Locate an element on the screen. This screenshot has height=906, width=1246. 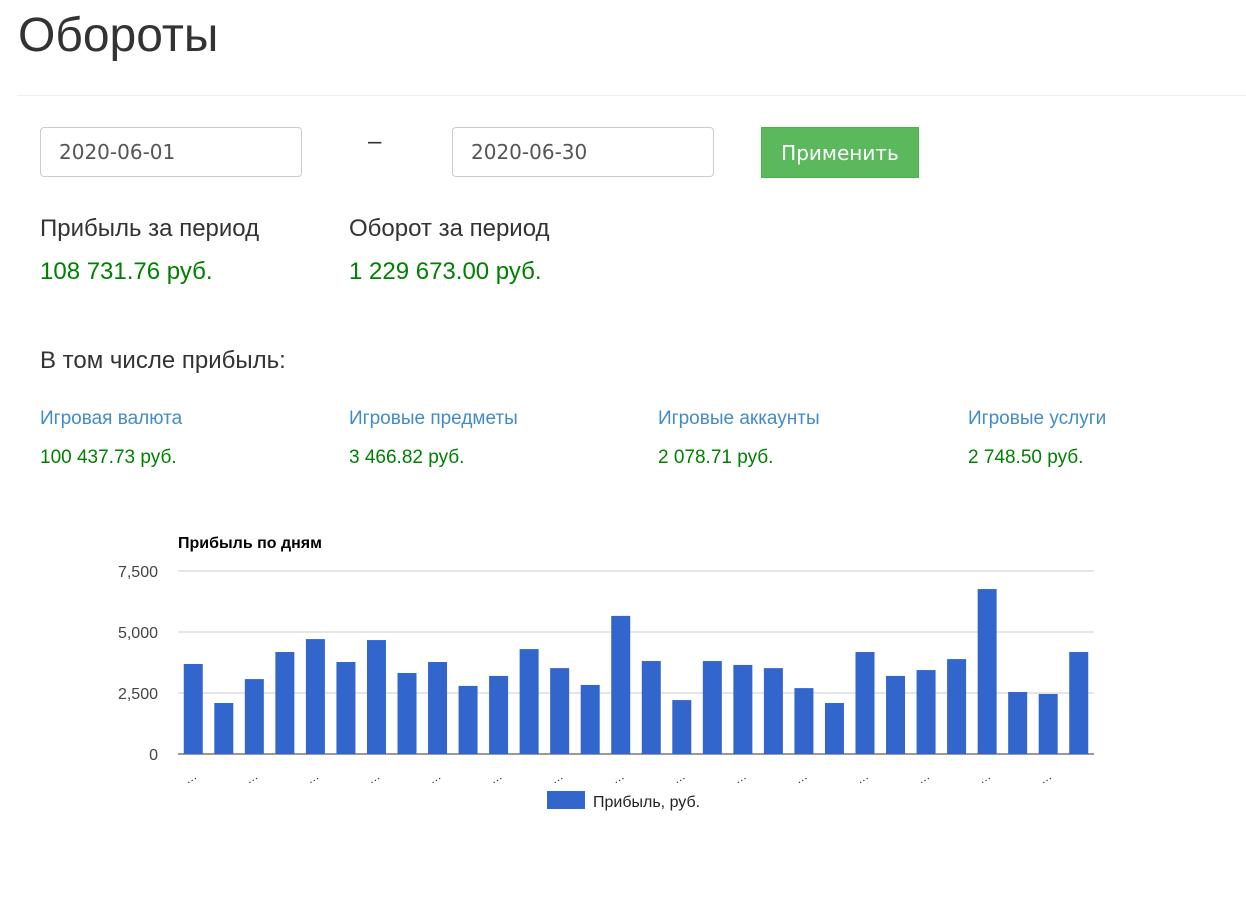
chart-title: Прибыль по дням is located at coordinates (250, 543).